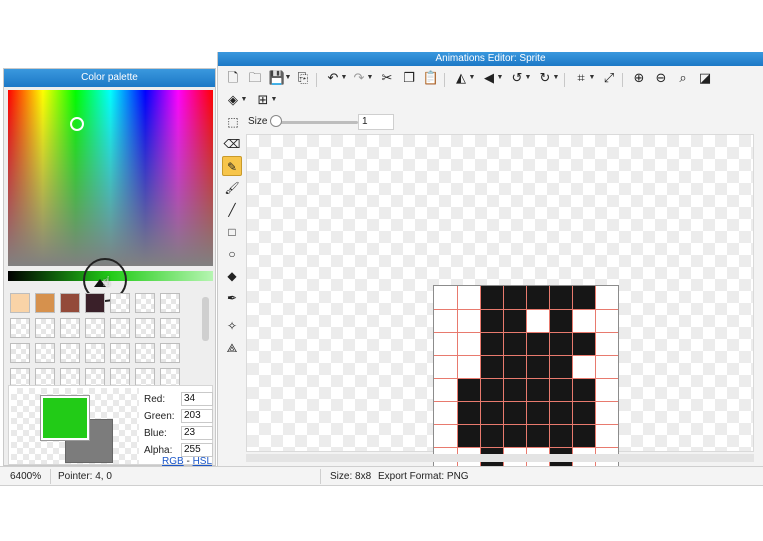 This screenshot has width=763, height=541. What do you see at coordinates (77, 124) in the screenshot?
I see `spectrum-picker-circle` at bounding box center [77, 124].